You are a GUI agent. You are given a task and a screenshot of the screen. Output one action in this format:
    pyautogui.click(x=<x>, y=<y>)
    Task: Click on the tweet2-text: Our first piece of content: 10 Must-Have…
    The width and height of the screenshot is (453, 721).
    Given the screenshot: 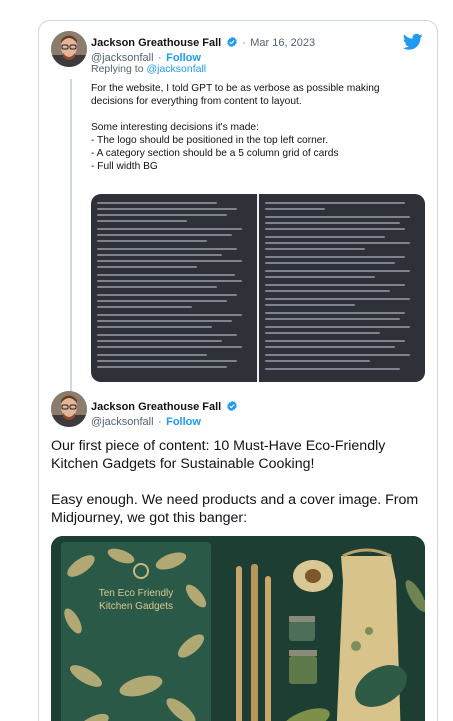 What is the action you would take?
    pyautogui.click(x=235, y=482)
    